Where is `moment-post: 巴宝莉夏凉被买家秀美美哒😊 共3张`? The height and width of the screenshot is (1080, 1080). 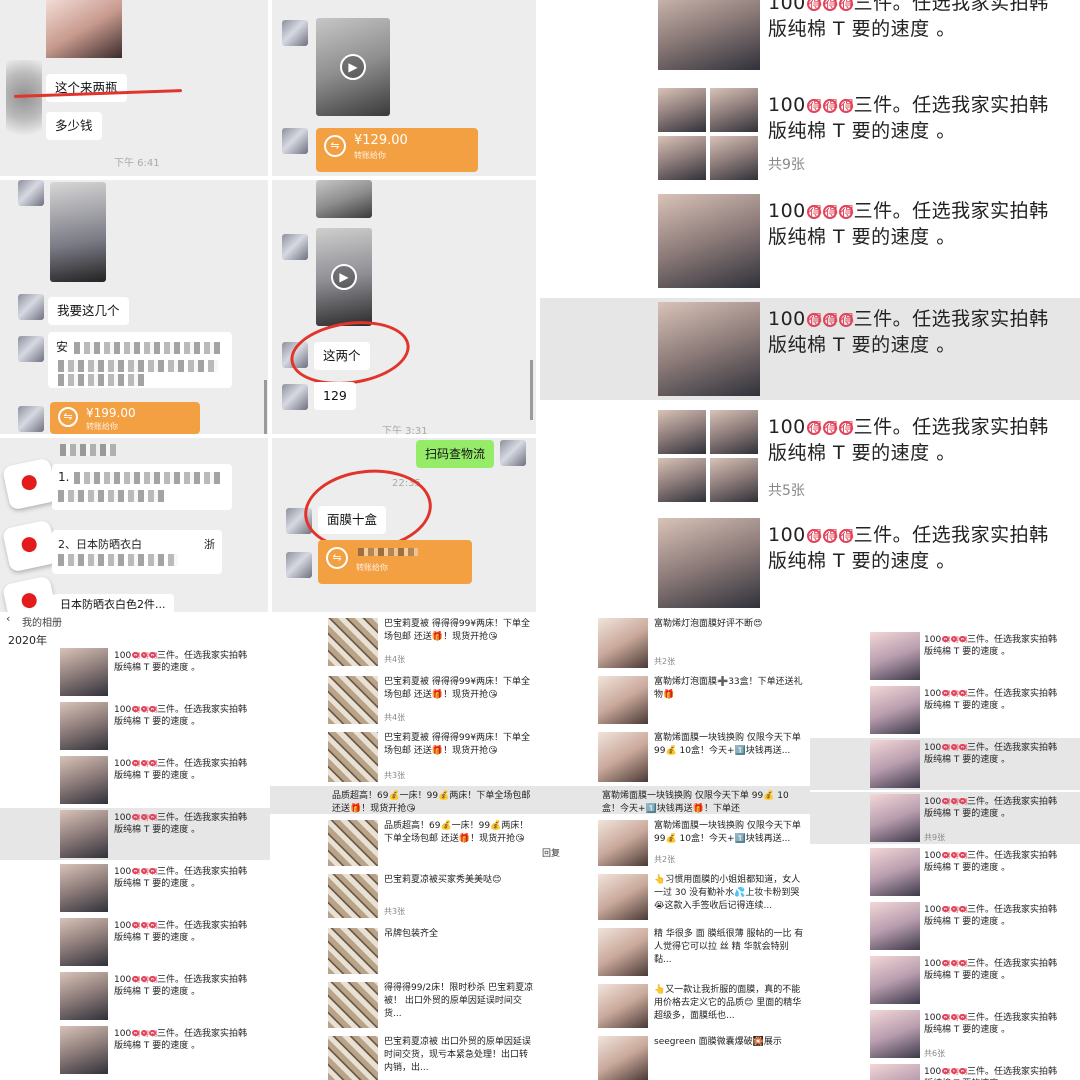
moment-post: 巴宝莉夏凉被买家秀美美哒😊 共3张 is located at coordinates (405, 895).